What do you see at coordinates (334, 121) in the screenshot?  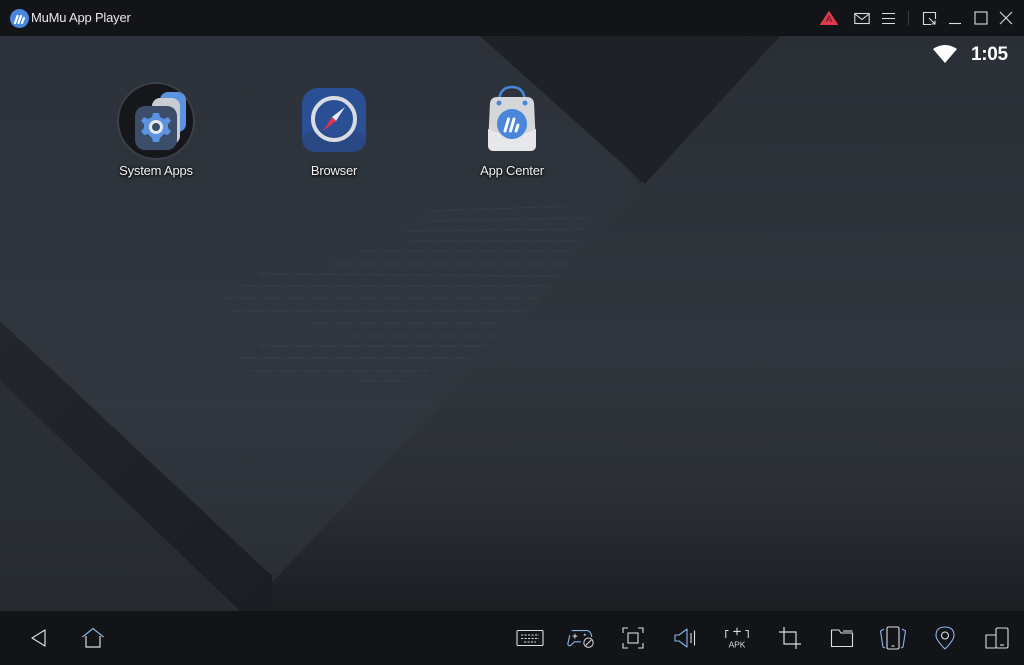 I see `browser-compass-icon` at bounding box center [334, 121].